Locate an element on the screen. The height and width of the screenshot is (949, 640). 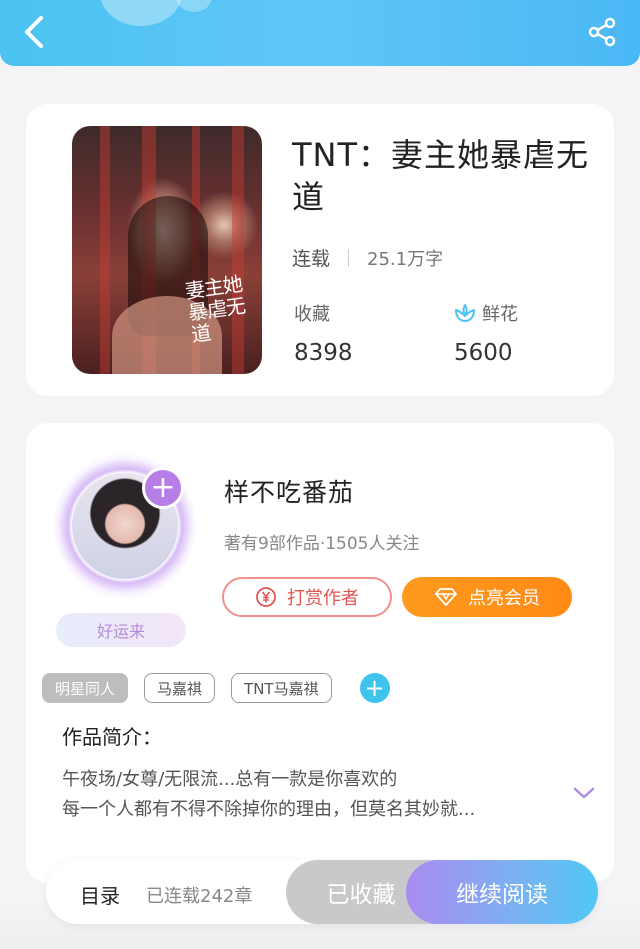
tag-item: TNT马嘉祺 is located at coordinates (281, 688).